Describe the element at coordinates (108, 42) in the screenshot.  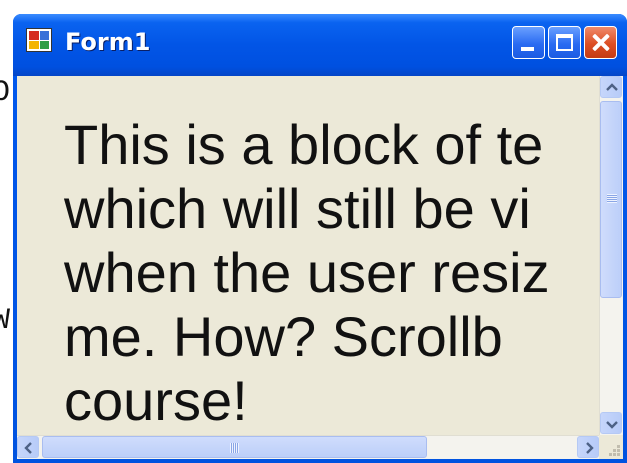
I see `window-title: Form1` at that location.